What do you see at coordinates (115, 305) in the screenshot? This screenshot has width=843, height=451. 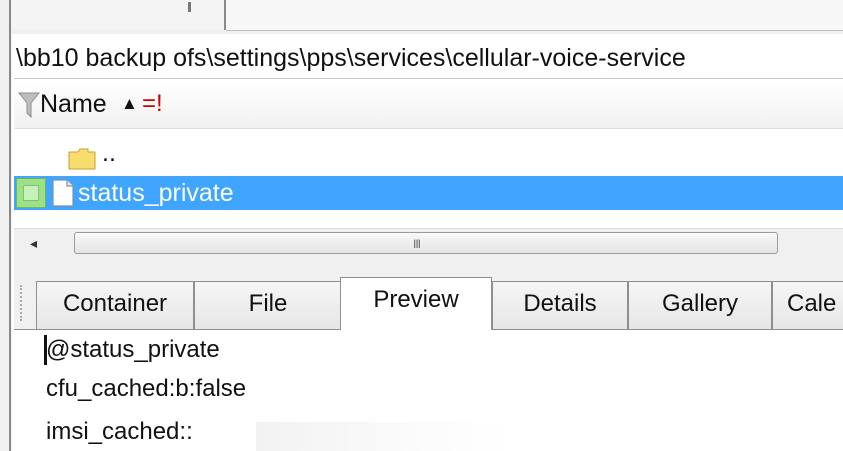 I see `tab-container: Container` at bounding box center [115, 305].